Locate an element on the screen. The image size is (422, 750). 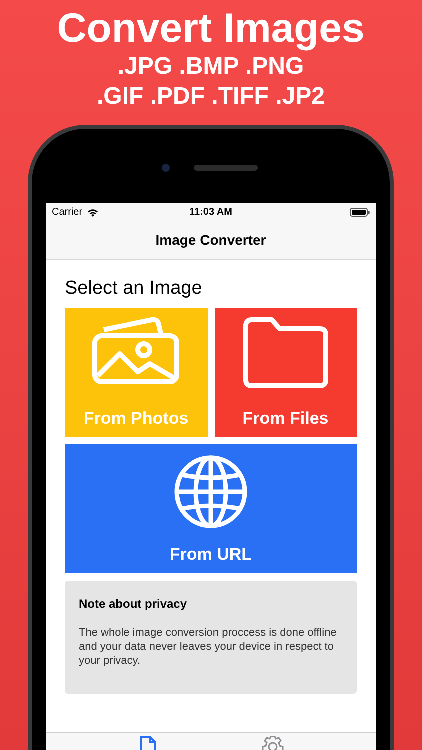
headline: Convert Images is located at coordinates (211, 28).